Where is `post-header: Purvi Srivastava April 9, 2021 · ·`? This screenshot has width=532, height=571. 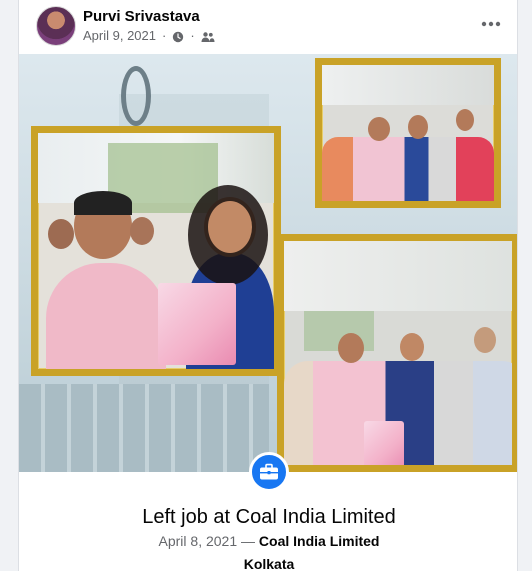 post-header: Purvi Srivastava April 9, 2021 · · is located at coordinates (268, 27).